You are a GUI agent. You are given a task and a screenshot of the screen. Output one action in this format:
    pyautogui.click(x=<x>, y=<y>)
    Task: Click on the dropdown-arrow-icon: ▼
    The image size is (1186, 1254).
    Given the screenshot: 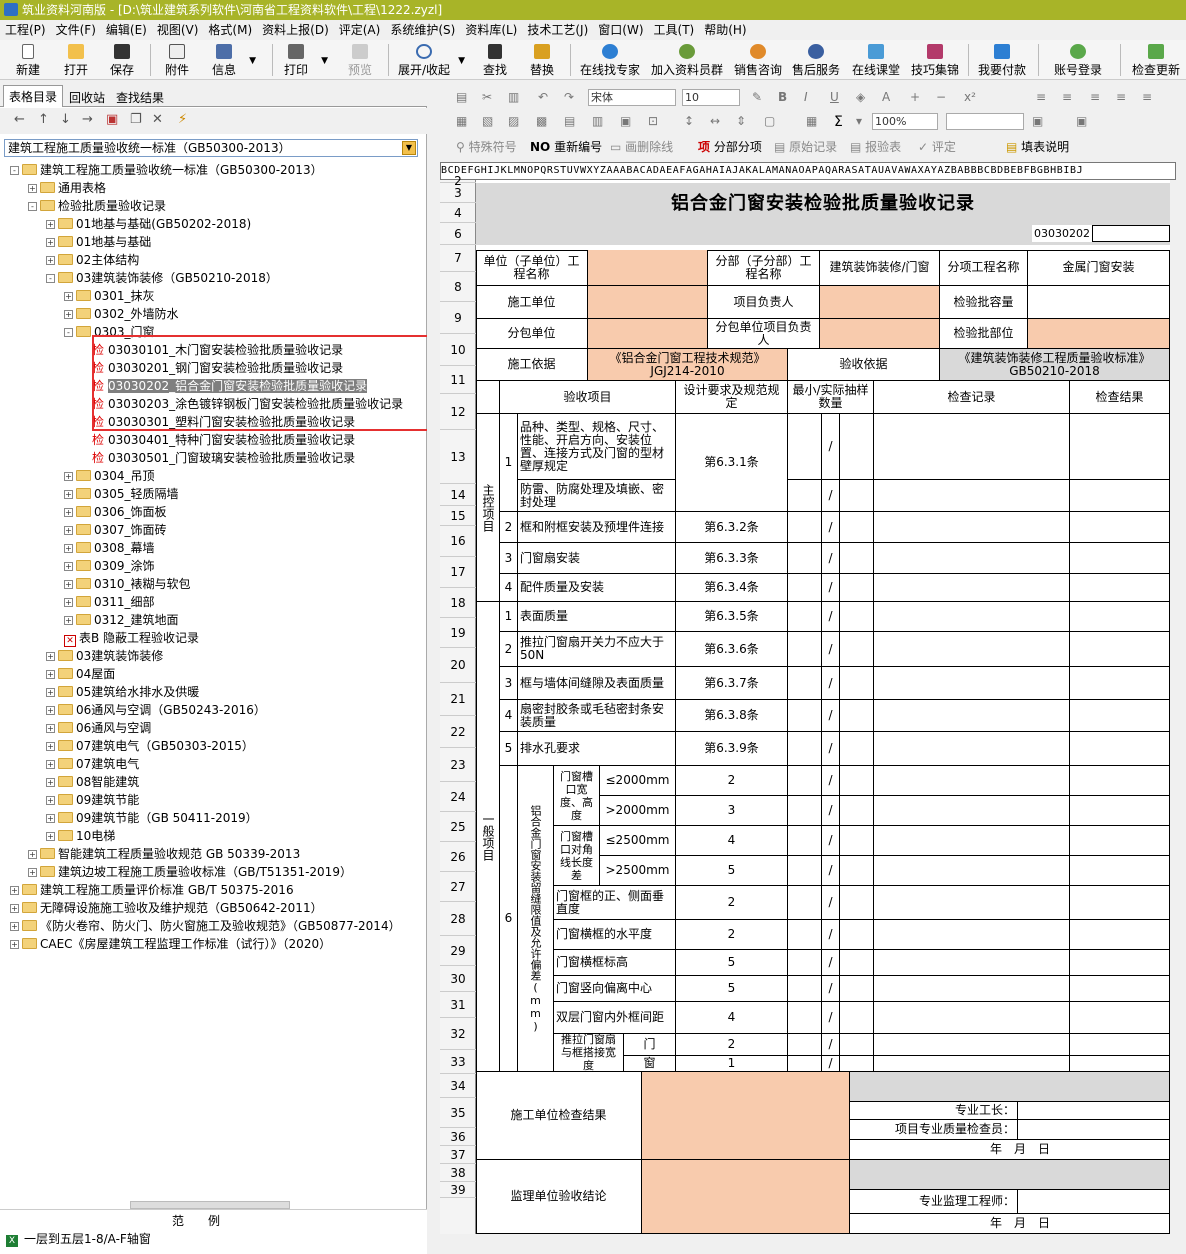 What is the action you would take?
    pyautogui.click(x=324, y=61)
    